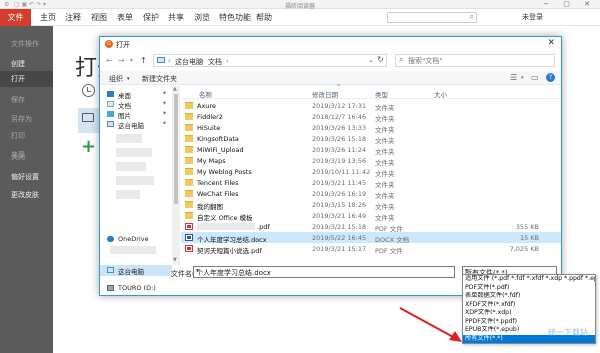 This screenshot has height=353, width=600. I want to click on annotation-arrow, so click(430, 324).